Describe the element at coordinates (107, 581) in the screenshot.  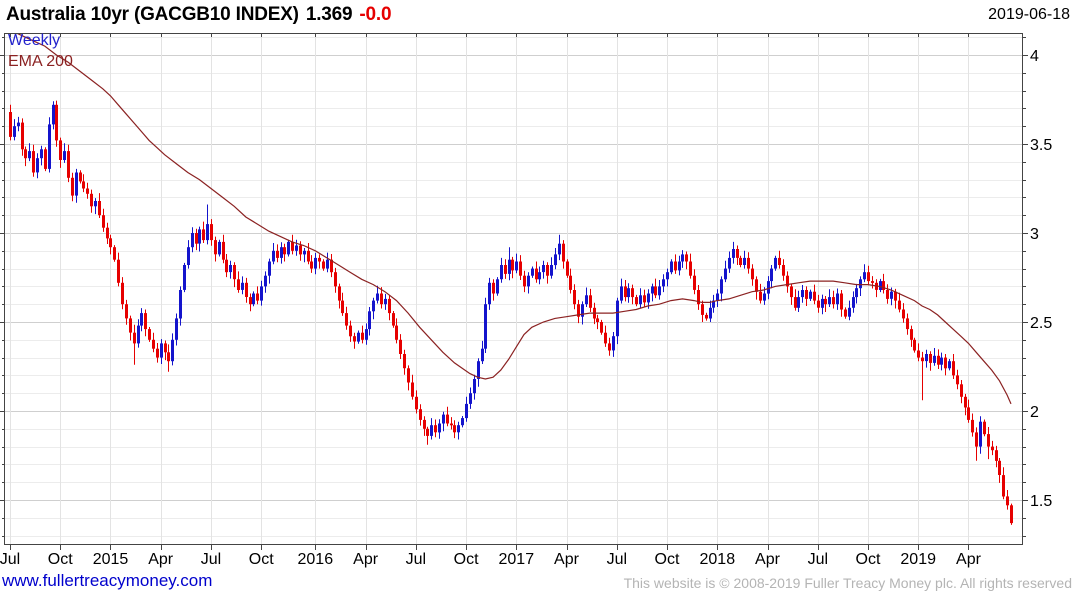
I see `footer-link: www.fullertreacymoney.com` at that location.